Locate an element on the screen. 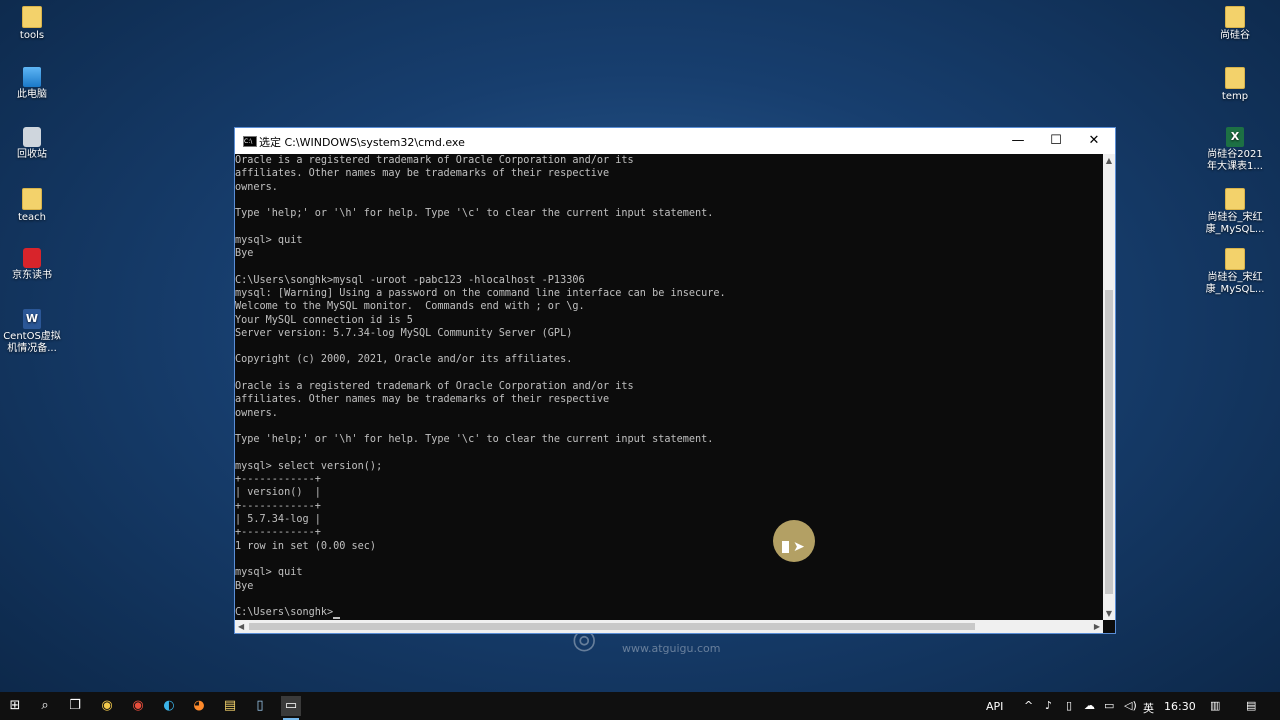 The image size is (1280, 720). notepad-icon: ▯ is located at coordinates (260, 706).